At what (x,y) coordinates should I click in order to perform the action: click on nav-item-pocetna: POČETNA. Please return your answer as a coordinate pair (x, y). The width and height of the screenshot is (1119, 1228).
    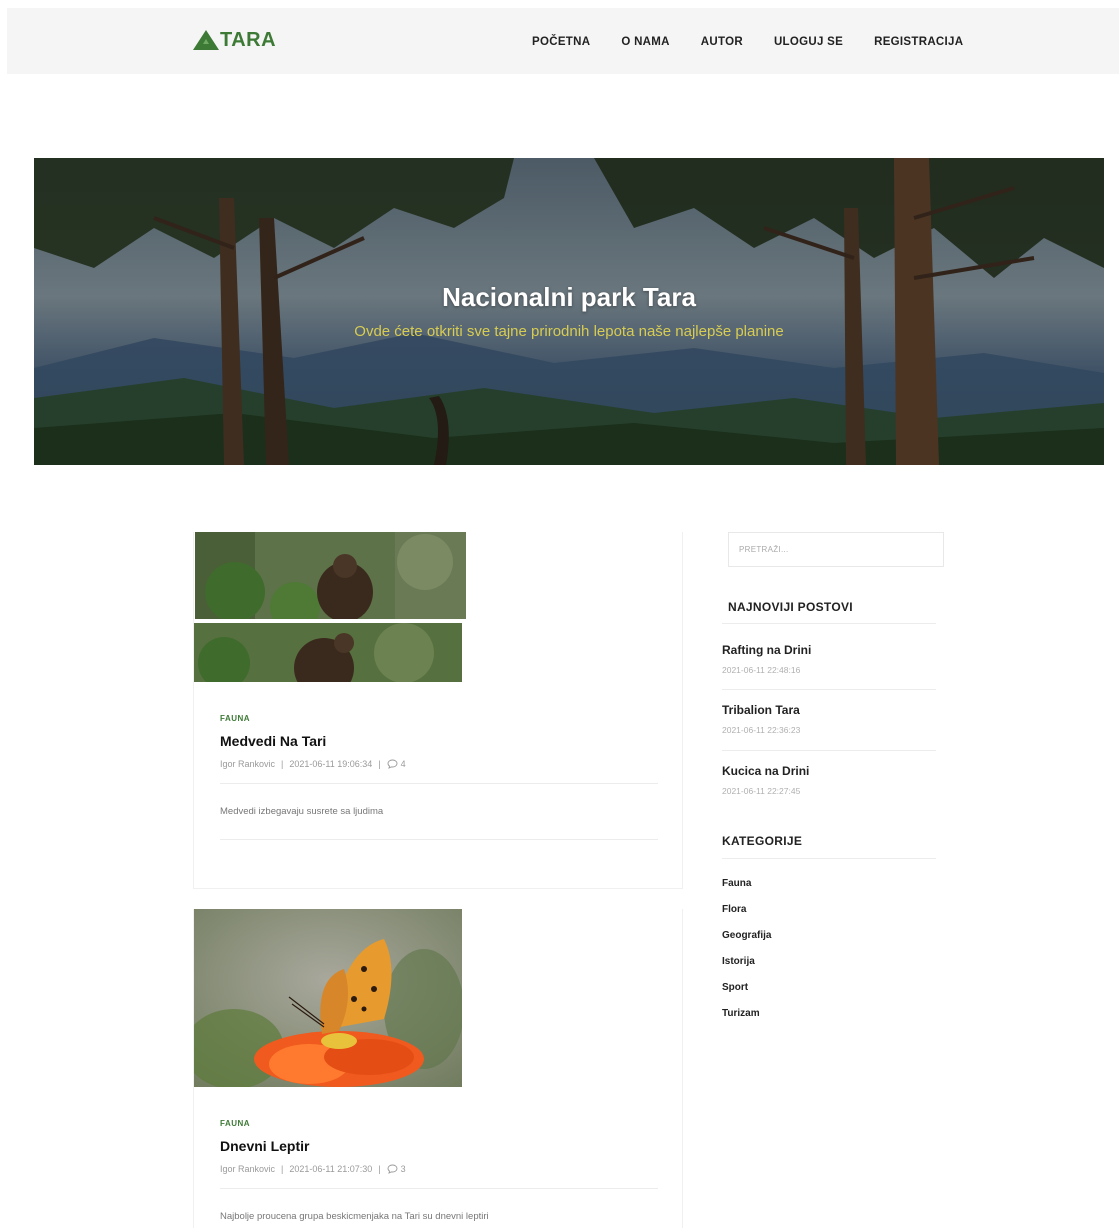
    Looking at the image, I should click on (561, 42).